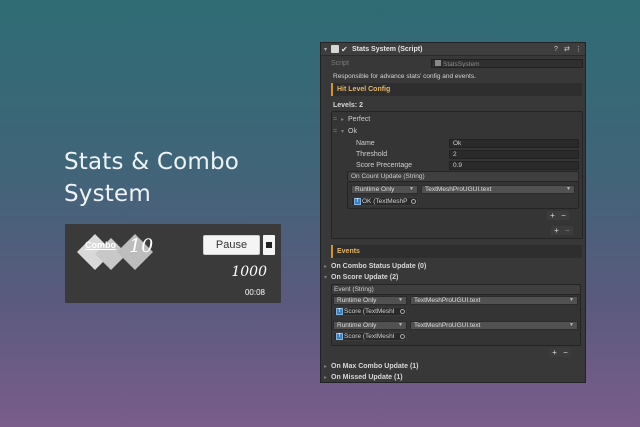 The height and width of the screenshot is (427, 640). What do you see at coordinates (453, 266) in the screenshot?
I see `on-combo-status-row: ▸ On Combo Status Update (0)` at bounding box center [453, 266].